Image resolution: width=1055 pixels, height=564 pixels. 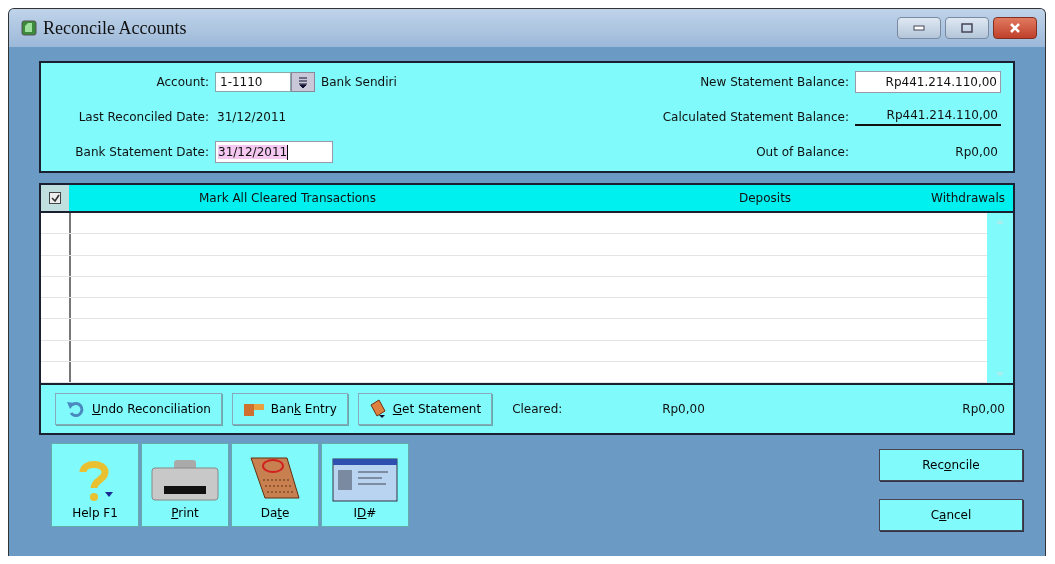 What do you see at coordinates (972, 198) in the screenshot?
I see `column-header: Withdrawals` at bounding box center [972, 198].